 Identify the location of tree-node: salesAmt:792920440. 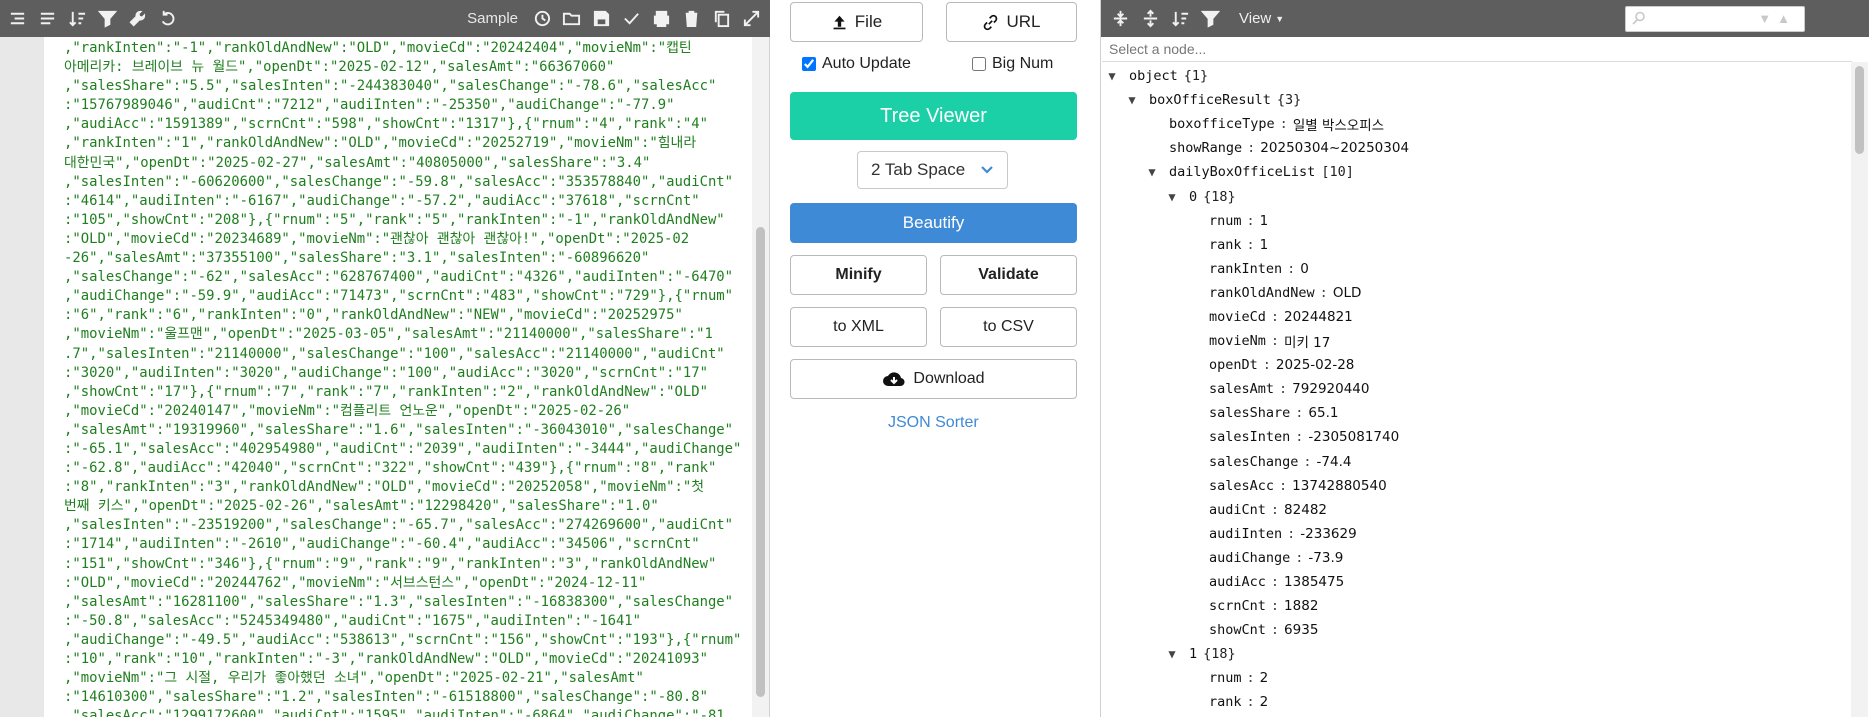
(1476, 389).